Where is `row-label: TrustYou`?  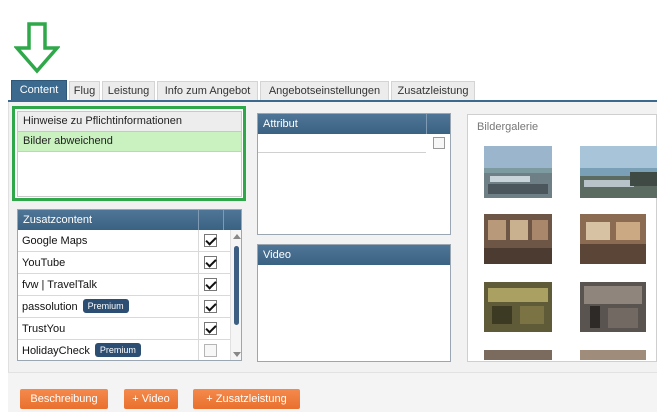 row-label: TrustYou is located at coordinates (44, 329).